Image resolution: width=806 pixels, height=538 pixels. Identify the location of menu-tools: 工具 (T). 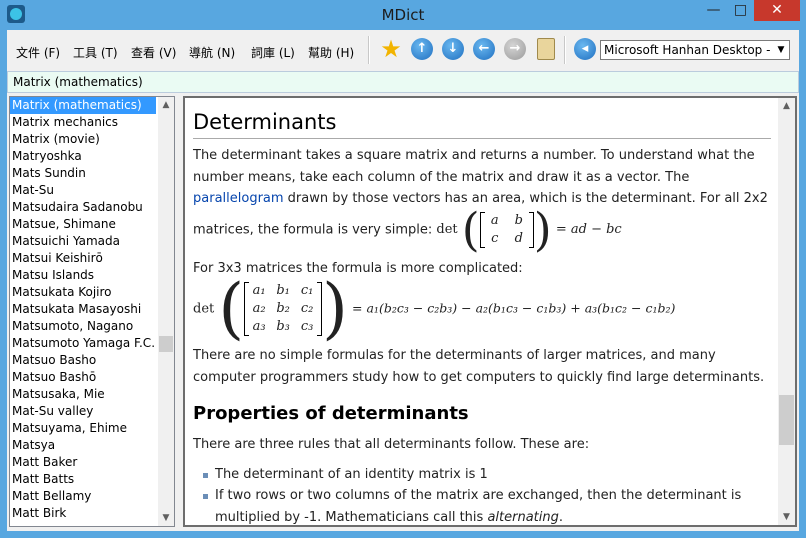
(95, 52).